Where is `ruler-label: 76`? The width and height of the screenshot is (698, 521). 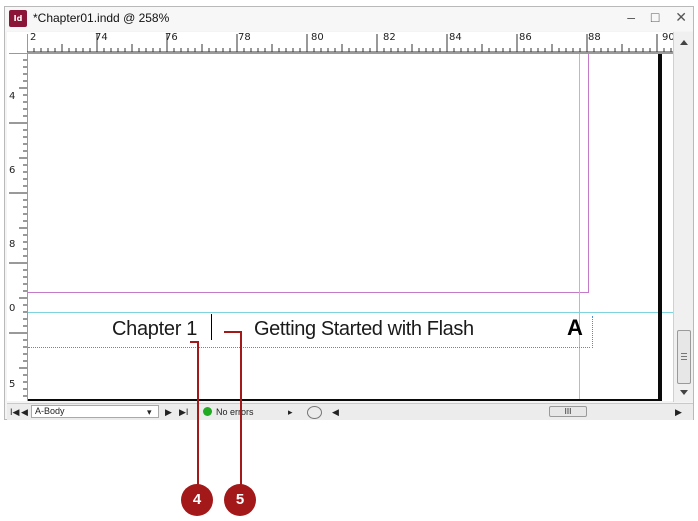
ruler-label: 76 is located at coordinates (171, 37).